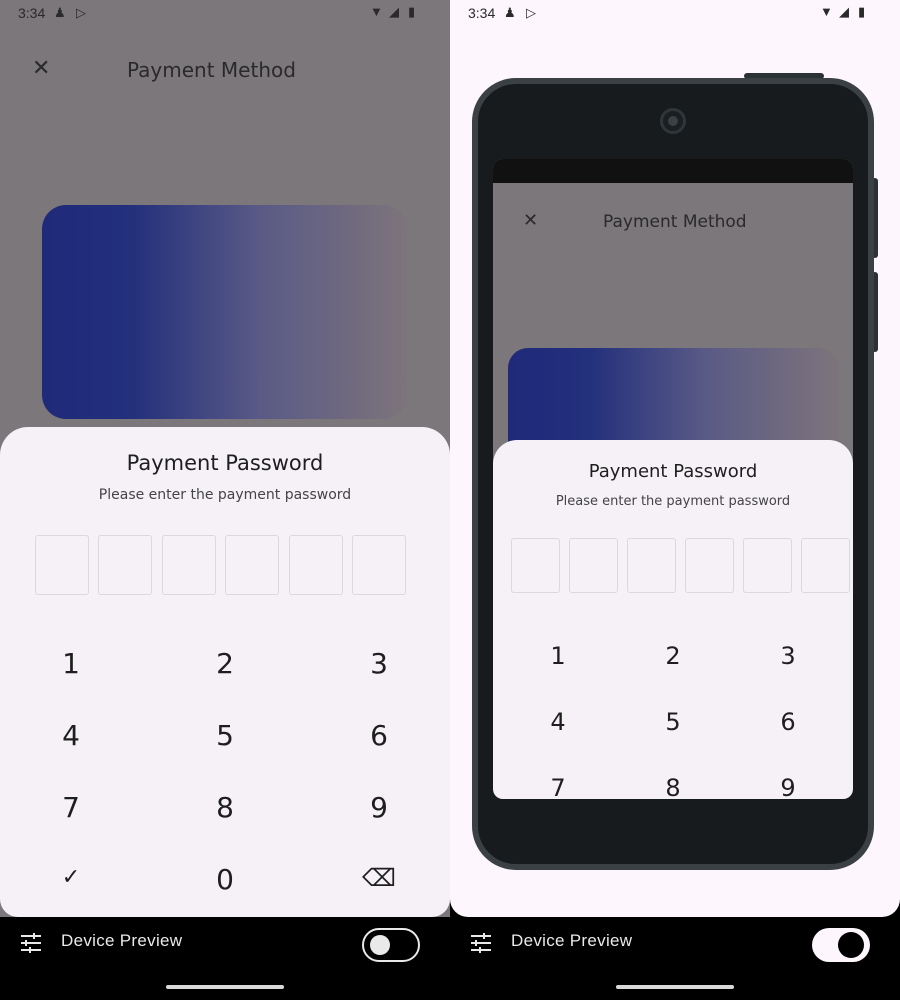  I want to click on device-preview-toolbar-left: Device Preview, so click(225, 943).